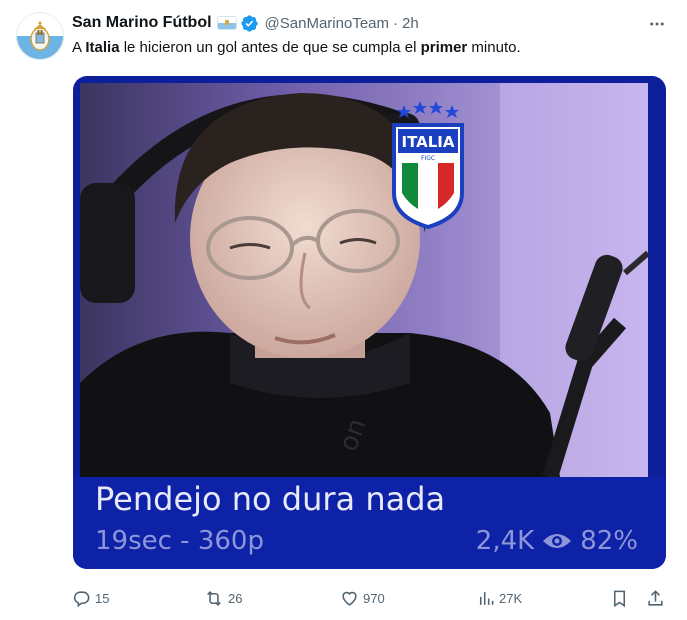  What do you see at coordinates (226, 23) in the screenshot?
I see `san-marino-flag-icon` at bounding box center [226, 23].